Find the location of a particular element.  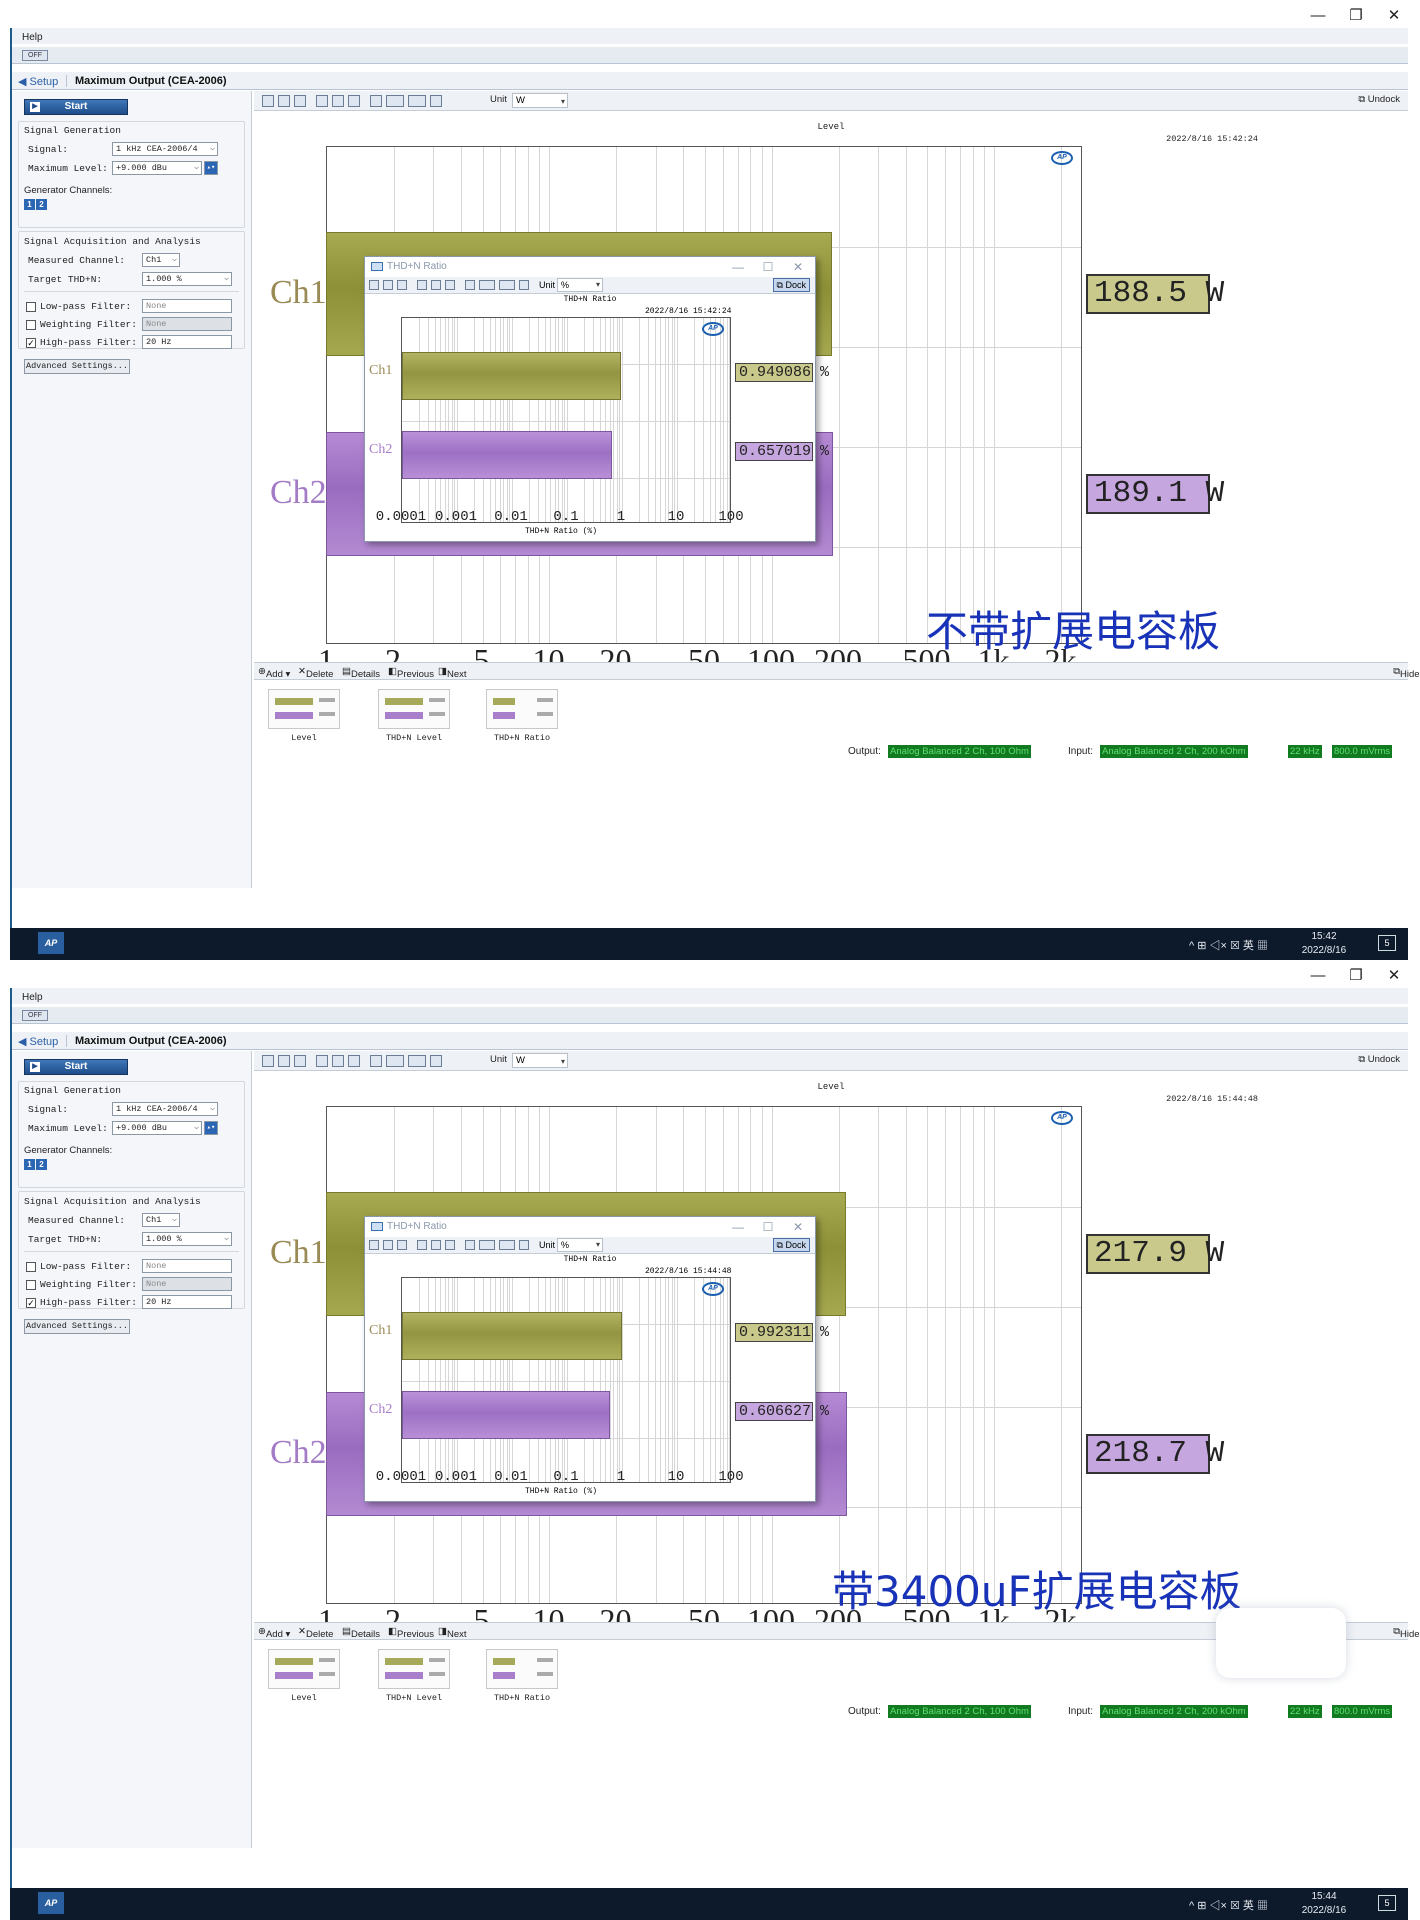

thd-minimize-button: — is located at coordinates (738, 1227).